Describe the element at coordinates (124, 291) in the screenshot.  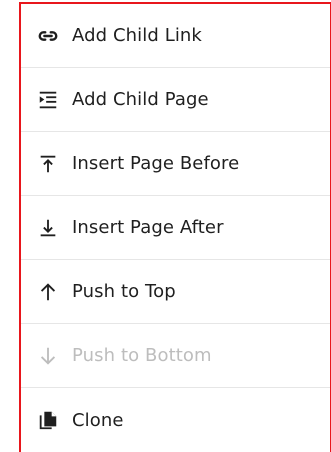
I see `menu-item-label: Push to Top` at that location.